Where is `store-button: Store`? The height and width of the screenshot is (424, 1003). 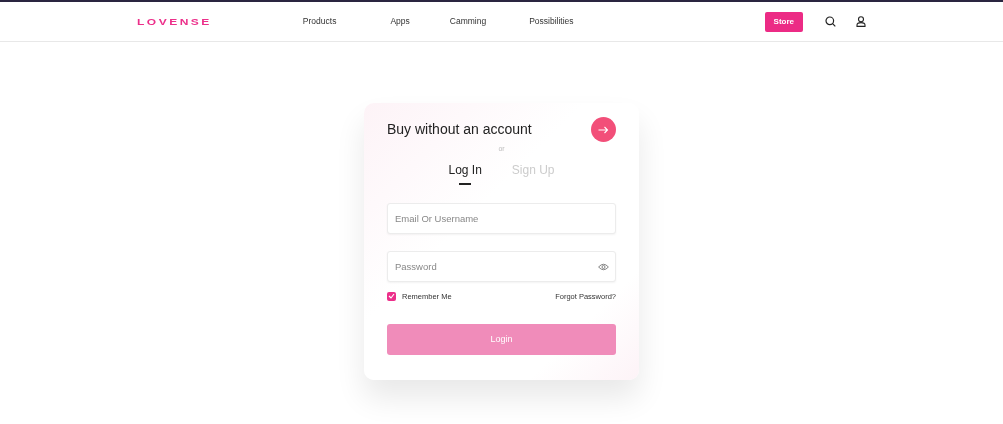
store-button: Store is located at coordinates (783, 21).